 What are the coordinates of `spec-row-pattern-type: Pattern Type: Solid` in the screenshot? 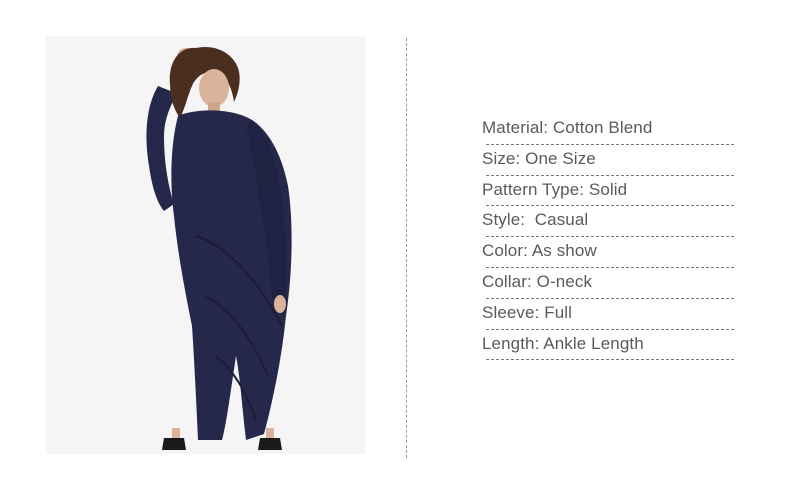 It's located at (608, 191).